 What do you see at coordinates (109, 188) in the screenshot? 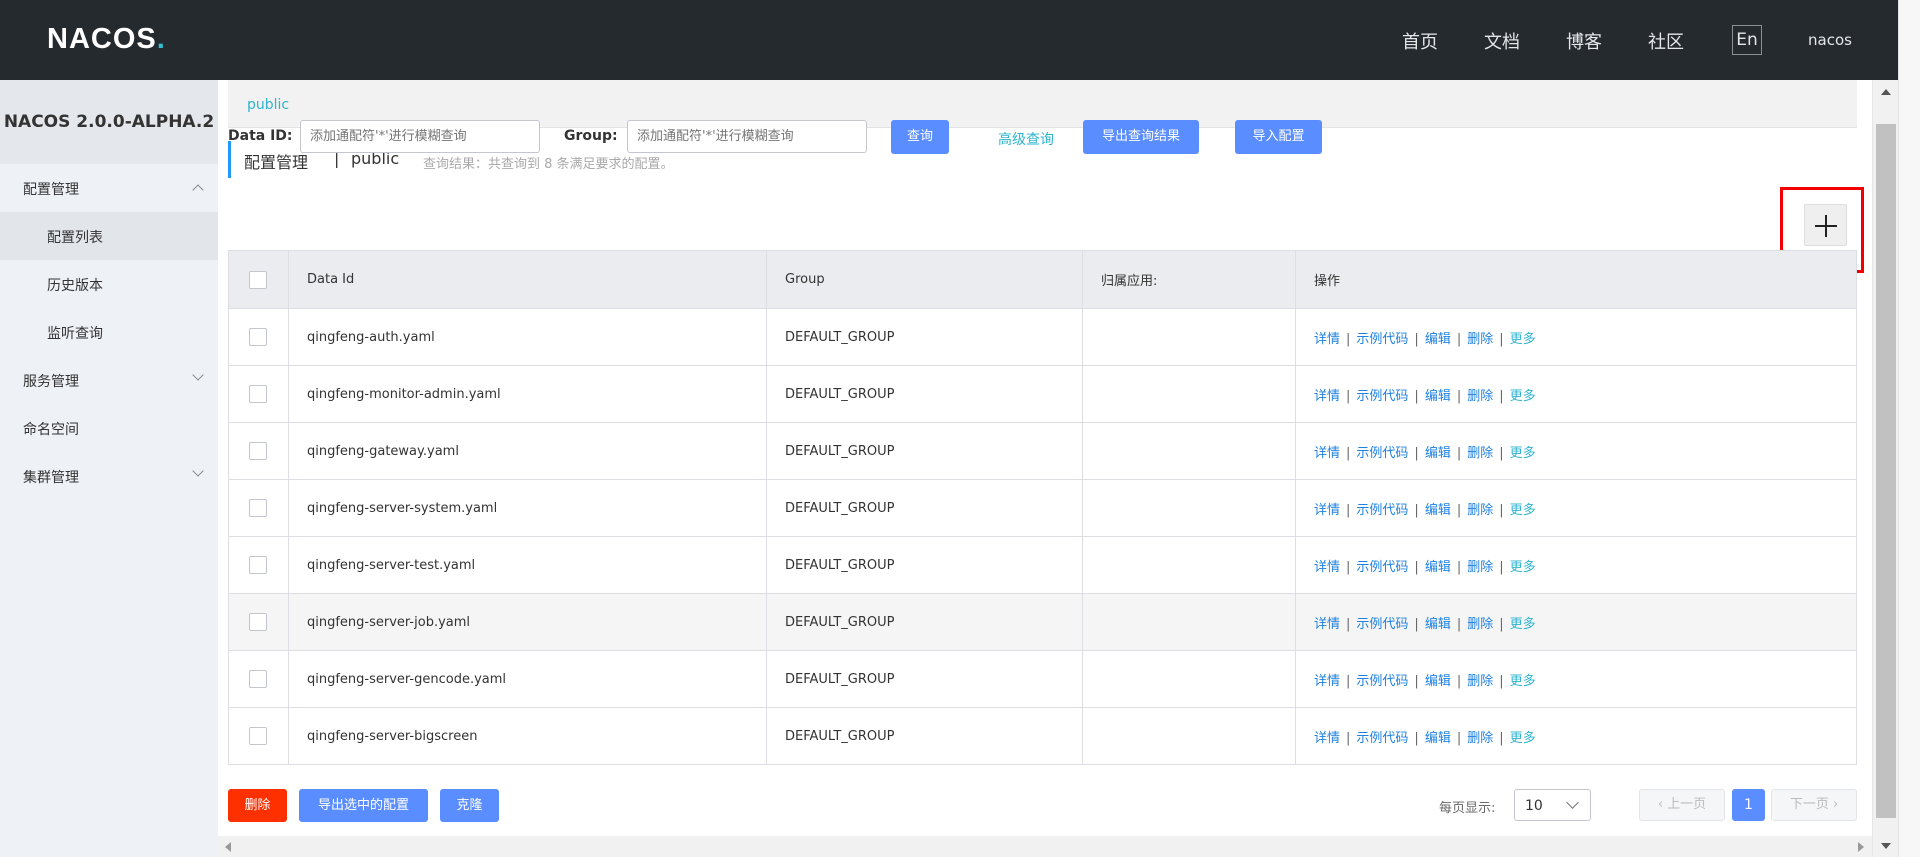
I see `sidebar-item-config-management: 配置管理` at bounding box center [109, 188].